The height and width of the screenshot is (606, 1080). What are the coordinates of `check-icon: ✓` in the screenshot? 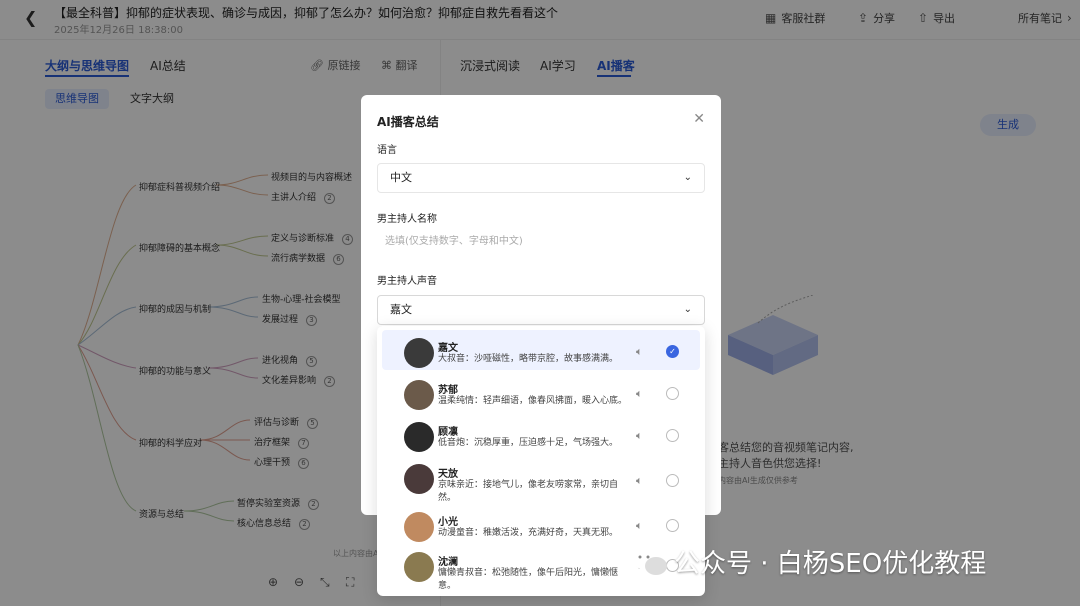 It's located at (672, 351).